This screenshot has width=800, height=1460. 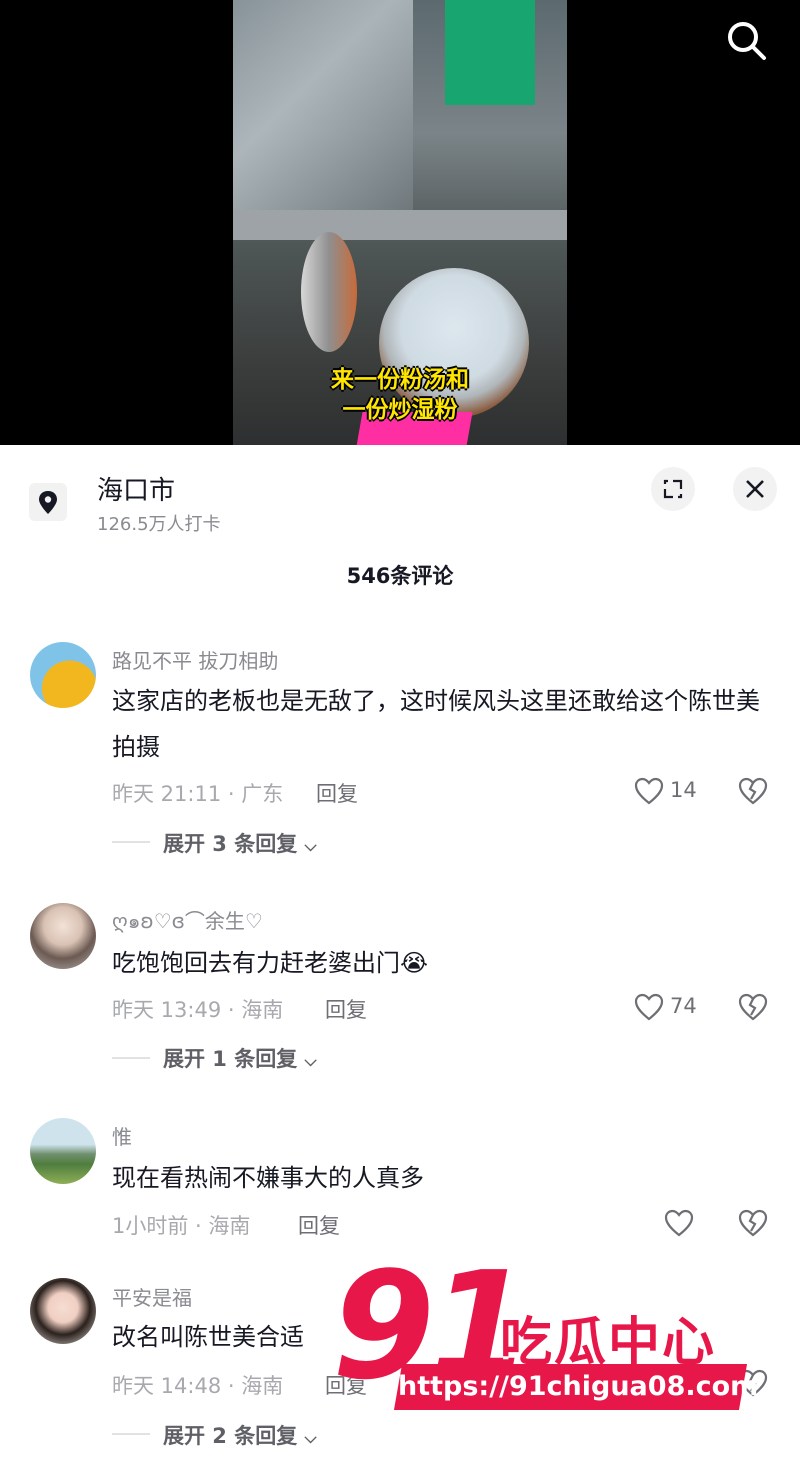 What do you see at coordinates (198, 1010) in the screenshot?
I see `comment-time: 昨天 13:49 · 海南` at bounding box center [198, 1010].